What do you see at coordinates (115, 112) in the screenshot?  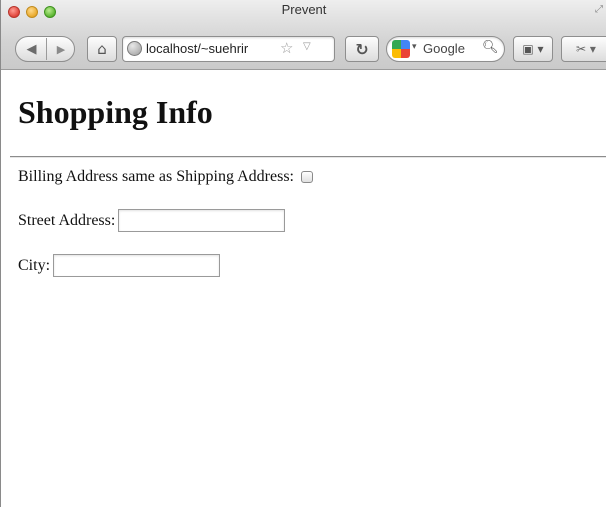 I see `page-title: Shopping Info` at bounding box center [115, 112].